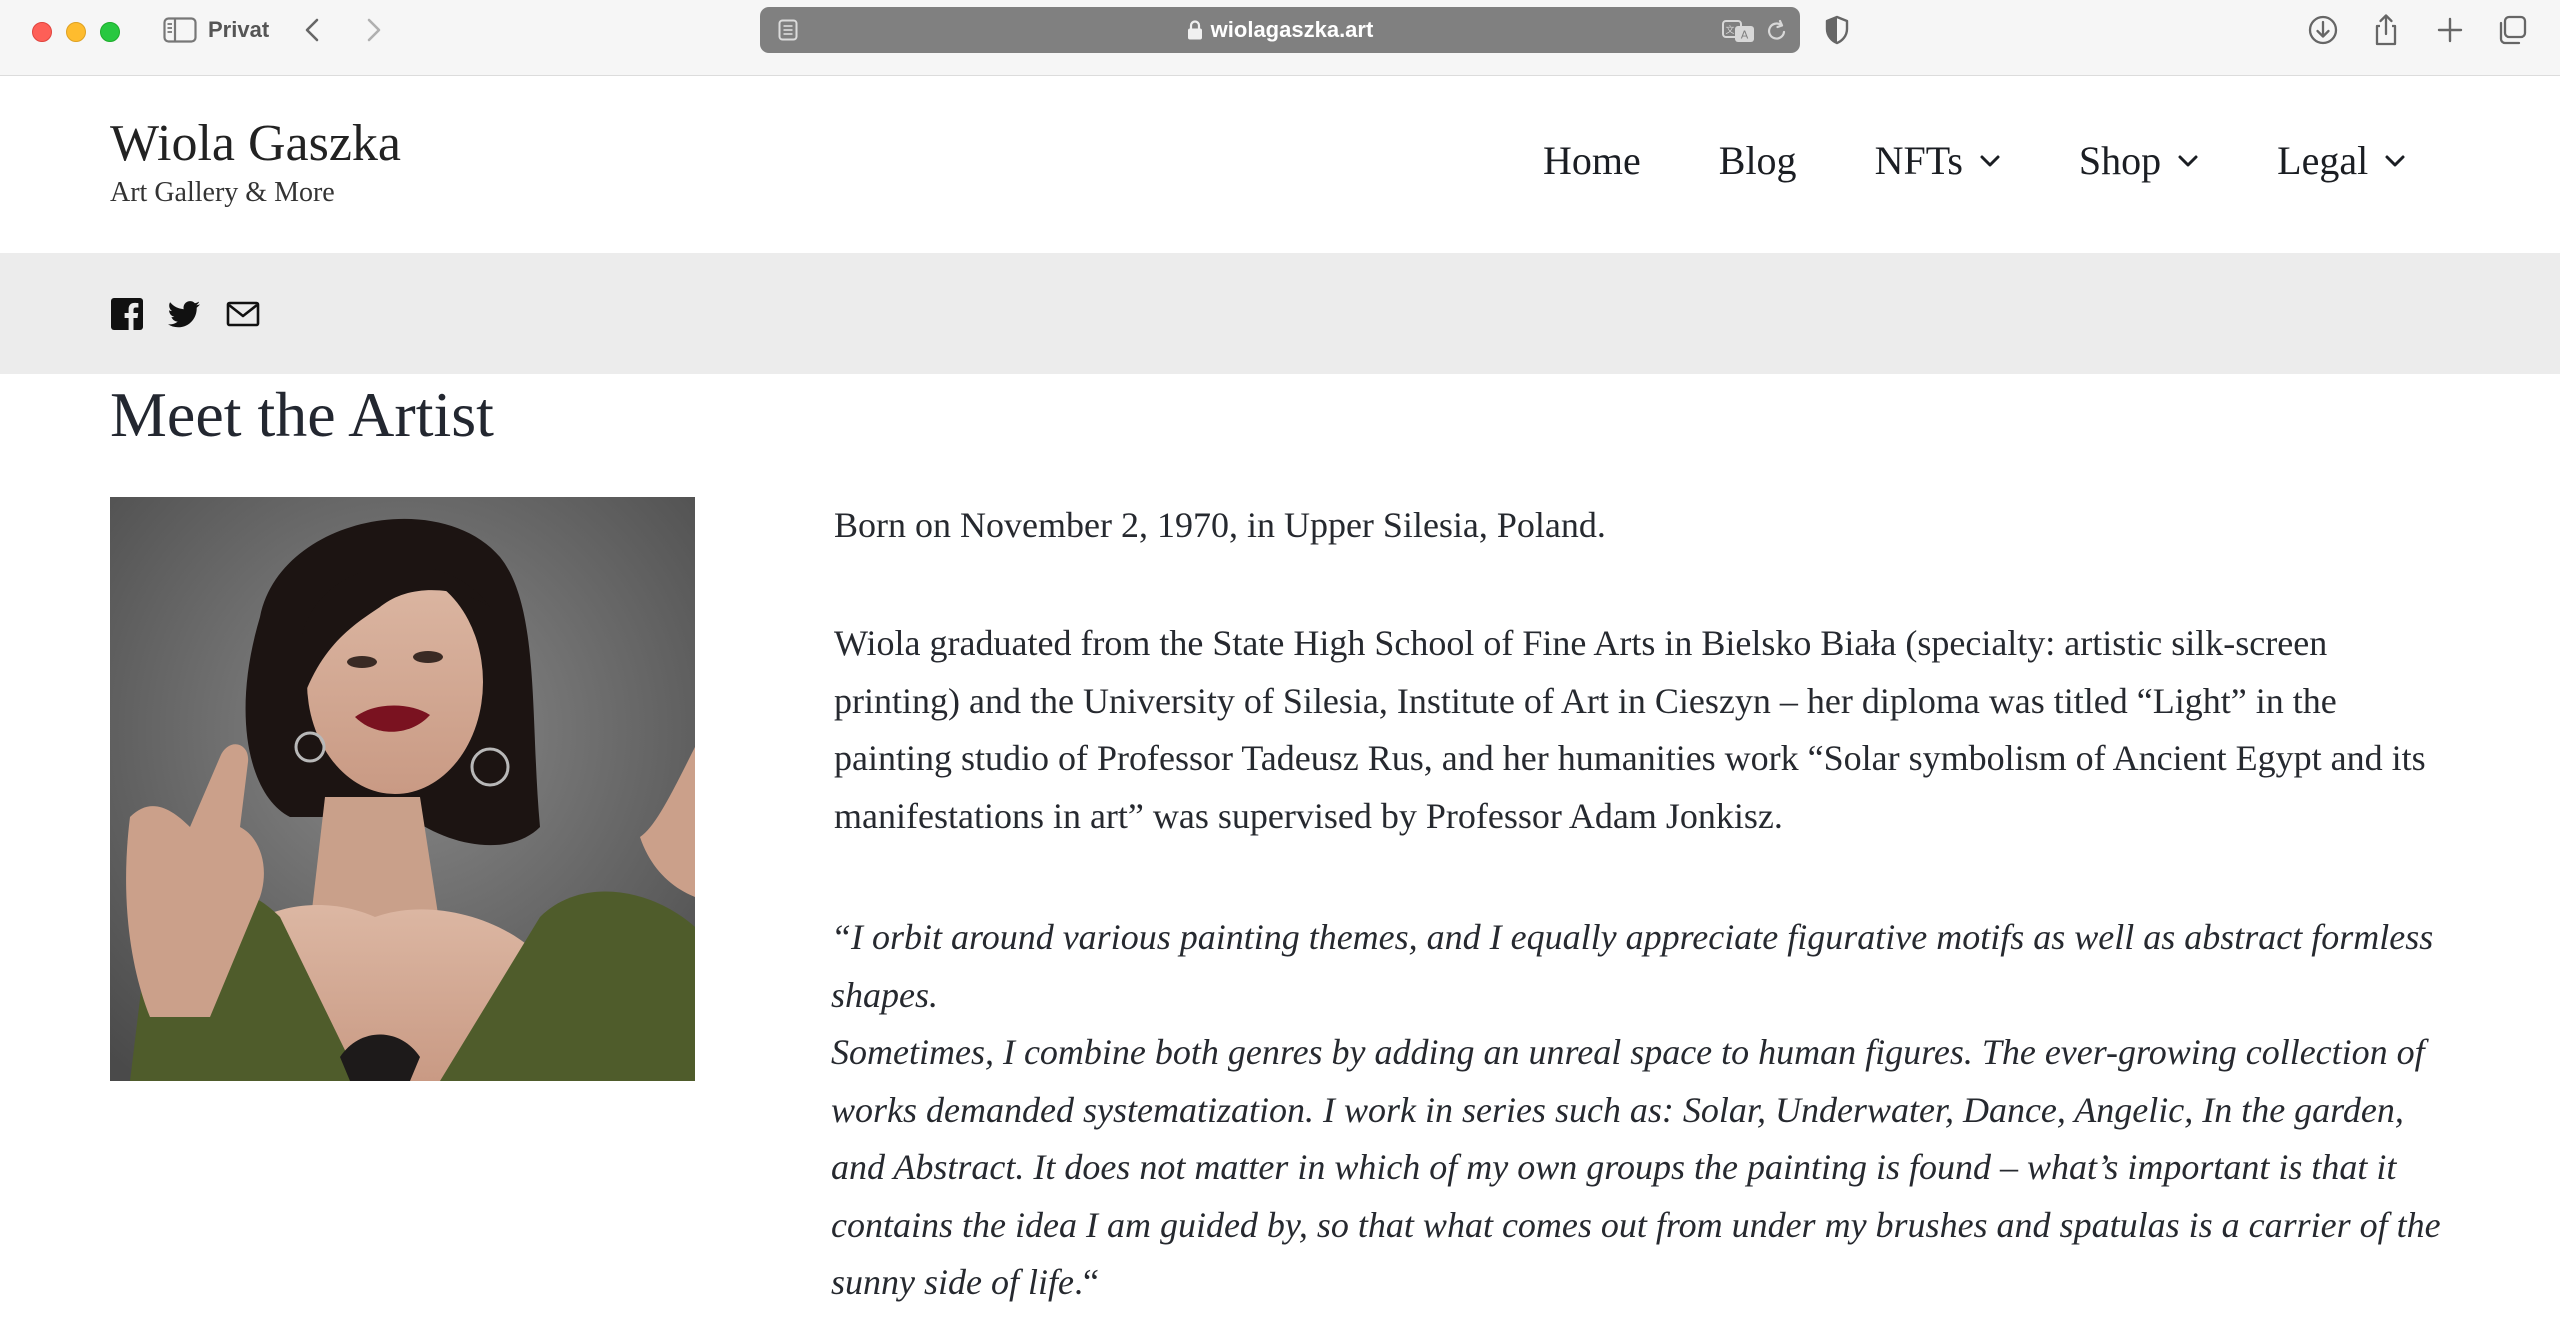 The width and height of the screenshot is (2560, 1319). I want to click on quote-end: .“, so click(1086, 1282).